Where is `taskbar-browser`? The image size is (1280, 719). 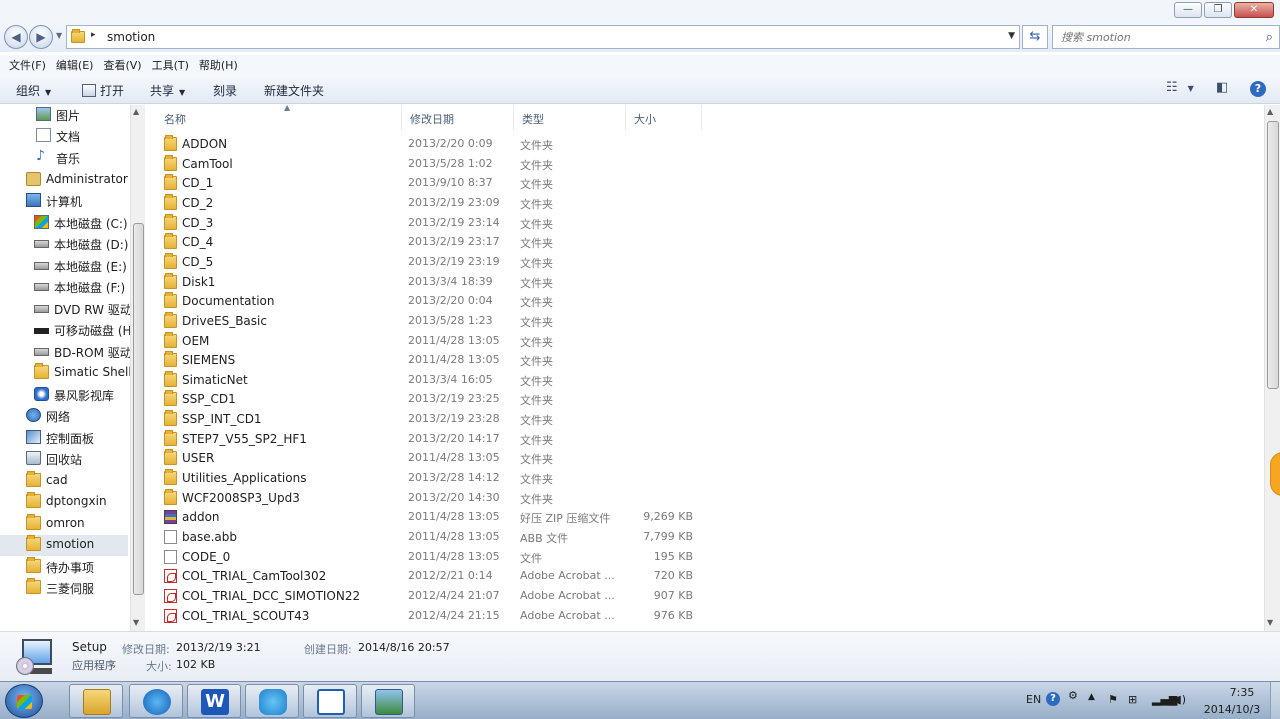 taskbar-browser is located at coordinates (156, 701).